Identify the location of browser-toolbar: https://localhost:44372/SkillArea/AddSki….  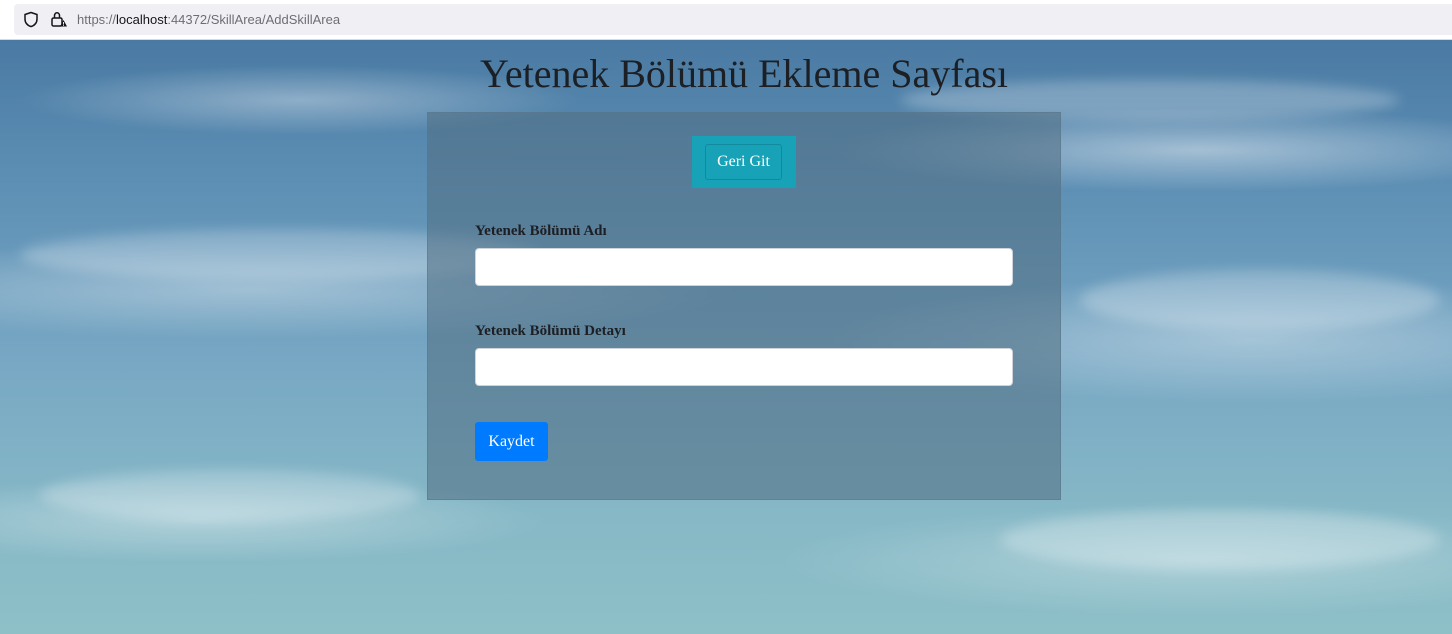
(726, 20).